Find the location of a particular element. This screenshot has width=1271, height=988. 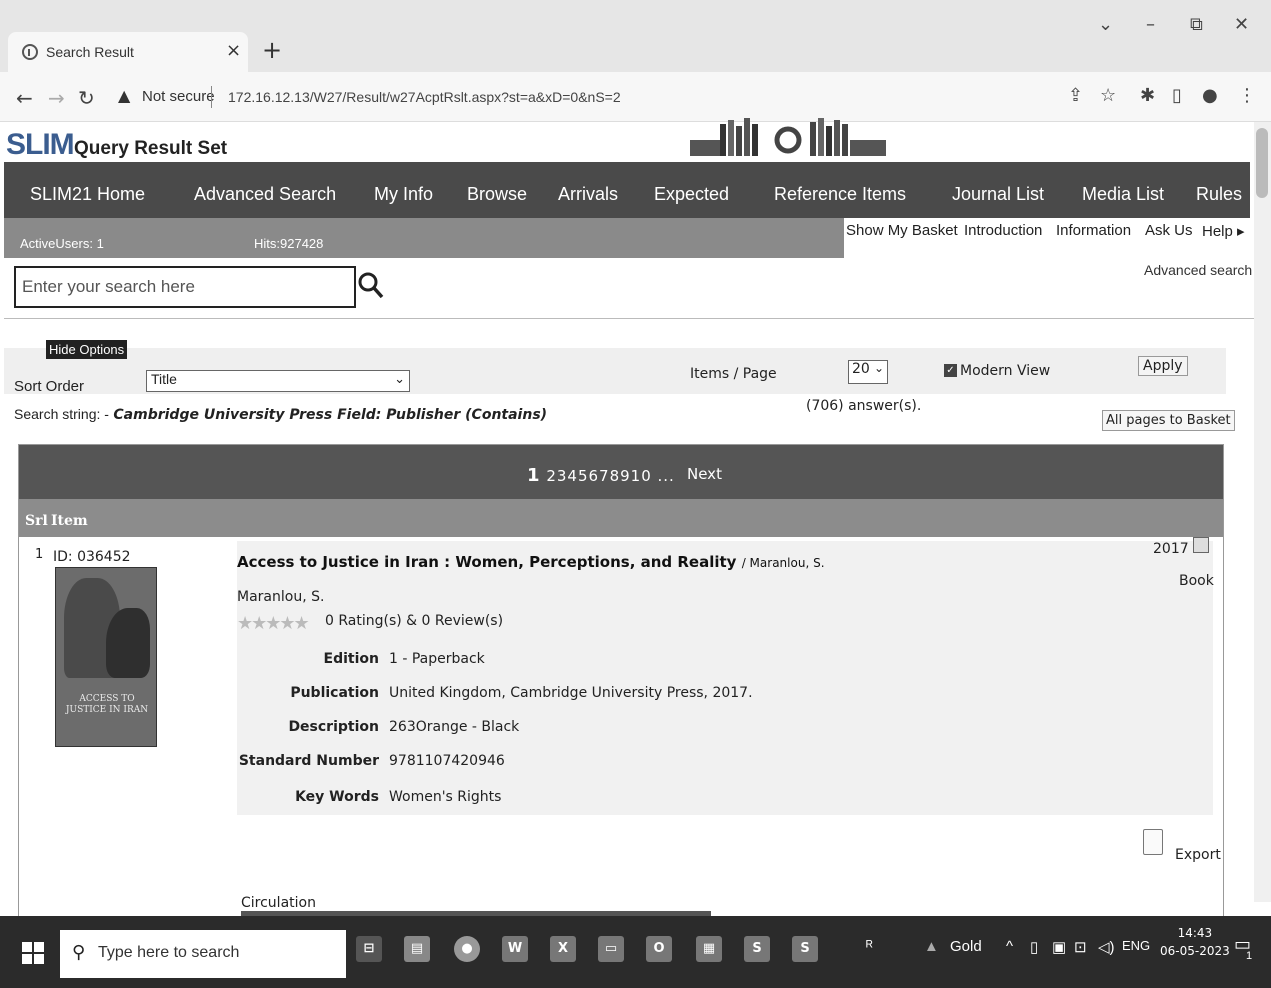

menu-journal-list: Journal List is located at coordinates (998, 194).